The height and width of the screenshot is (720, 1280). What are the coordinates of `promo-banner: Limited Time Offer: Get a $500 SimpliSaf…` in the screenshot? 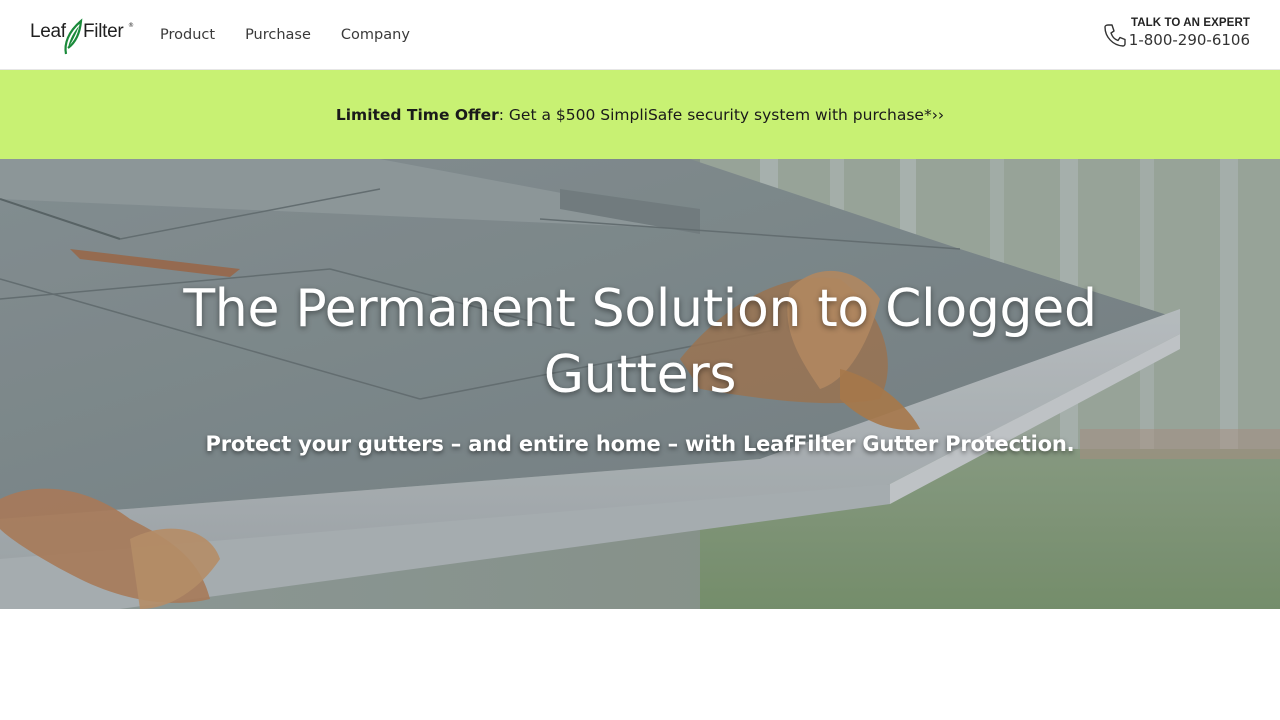 It's located at (640, 114).